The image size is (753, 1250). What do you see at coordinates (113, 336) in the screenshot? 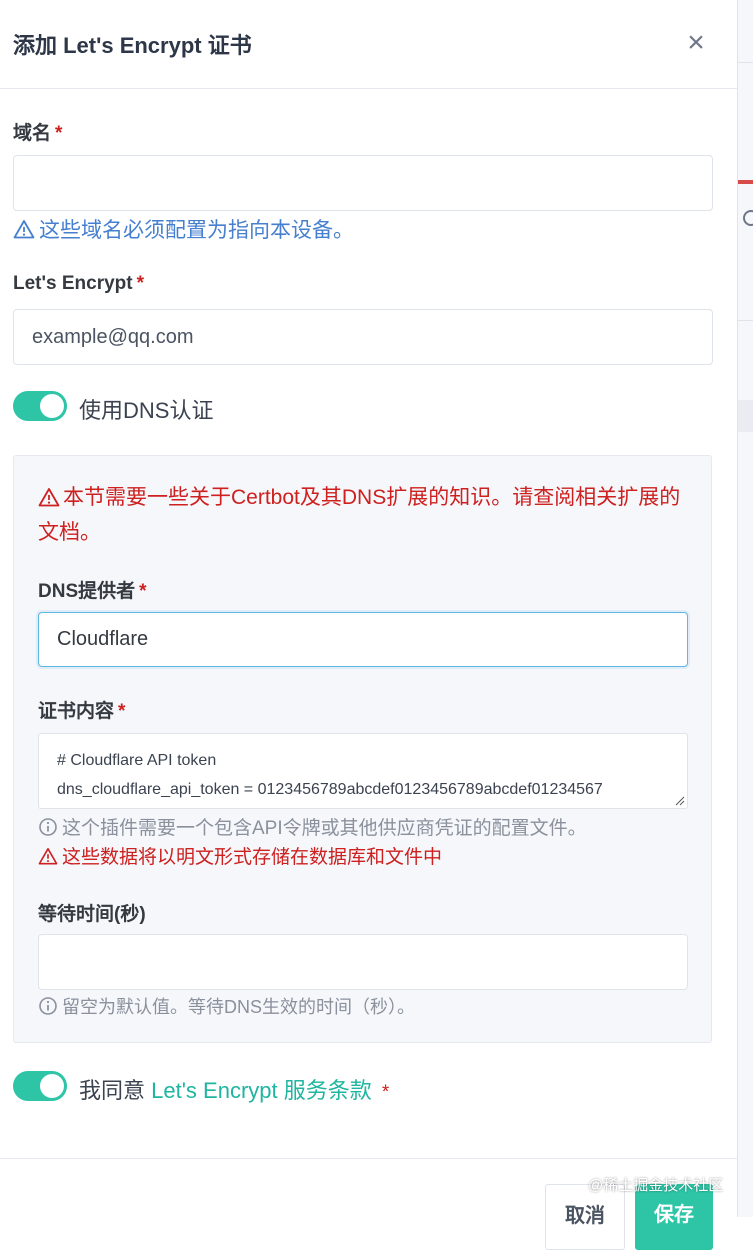
I see `email-value: example@qq.com` at bounding box center [113, 336].